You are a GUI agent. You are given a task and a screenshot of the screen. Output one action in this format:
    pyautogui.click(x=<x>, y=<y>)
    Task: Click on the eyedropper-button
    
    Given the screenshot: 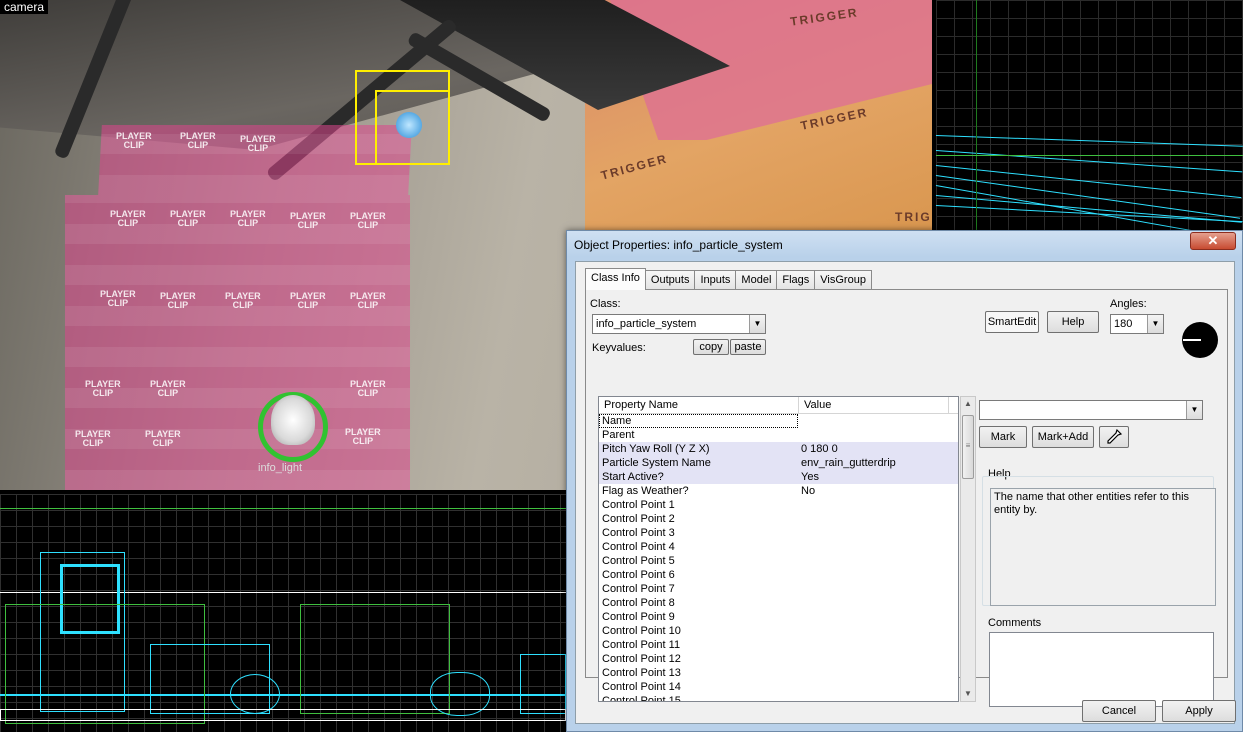 What is the action you would take?
    pyautogui.click(x=1114, y=437)
    